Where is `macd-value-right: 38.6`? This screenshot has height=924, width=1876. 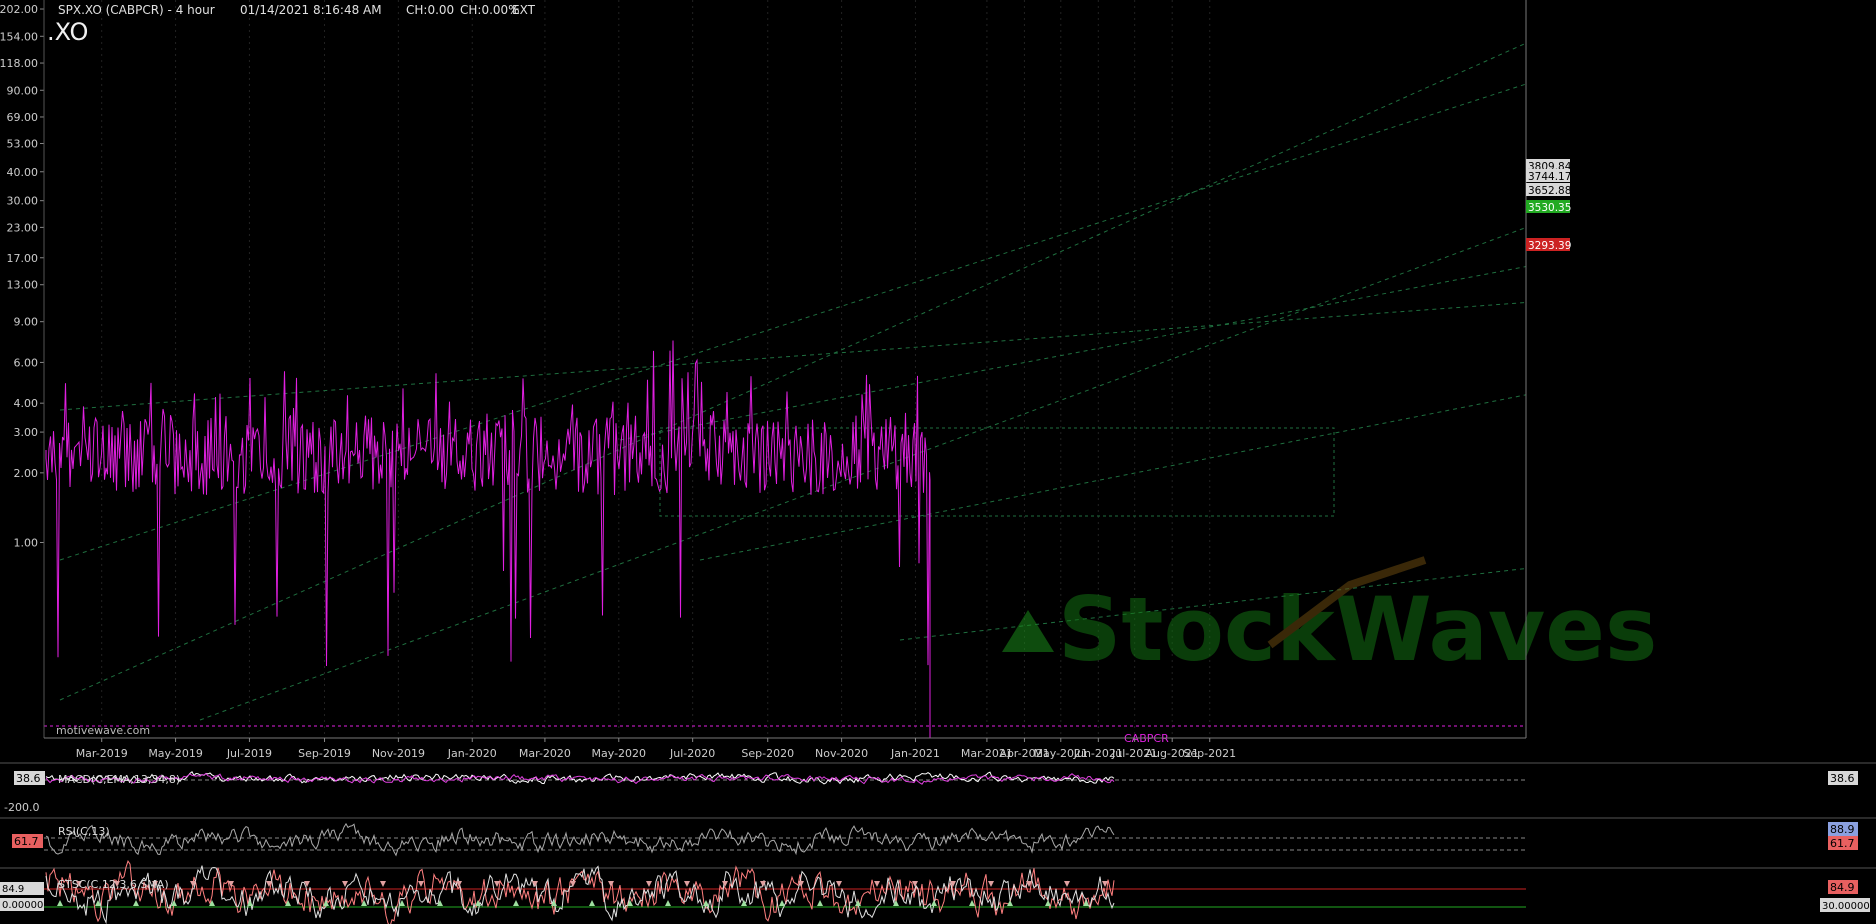 macd-value-right: 38.6 is located at coordinates (1842, 778).